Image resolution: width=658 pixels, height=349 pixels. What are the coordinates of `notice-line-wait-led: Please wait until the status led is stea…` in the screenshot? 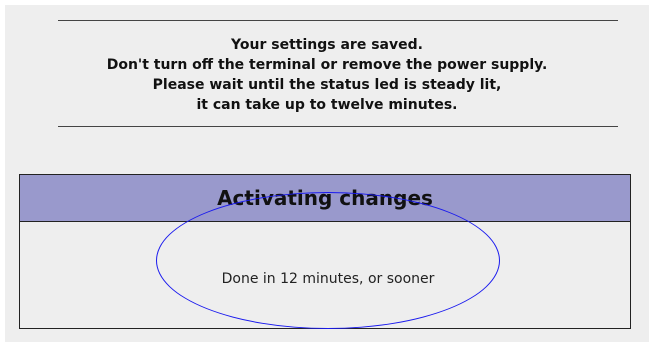 It's located at (327, 85).